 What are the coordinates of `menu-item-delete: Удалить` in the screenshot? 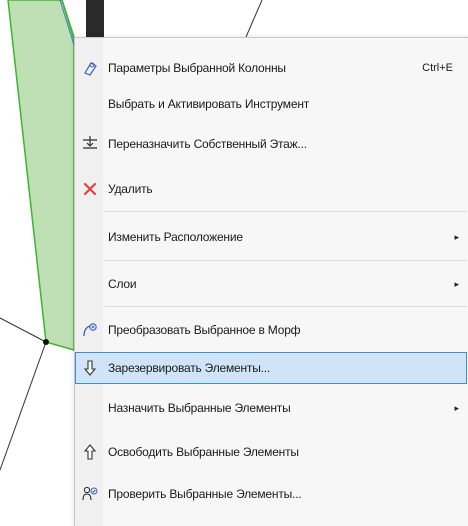 It's located at (271, 189).